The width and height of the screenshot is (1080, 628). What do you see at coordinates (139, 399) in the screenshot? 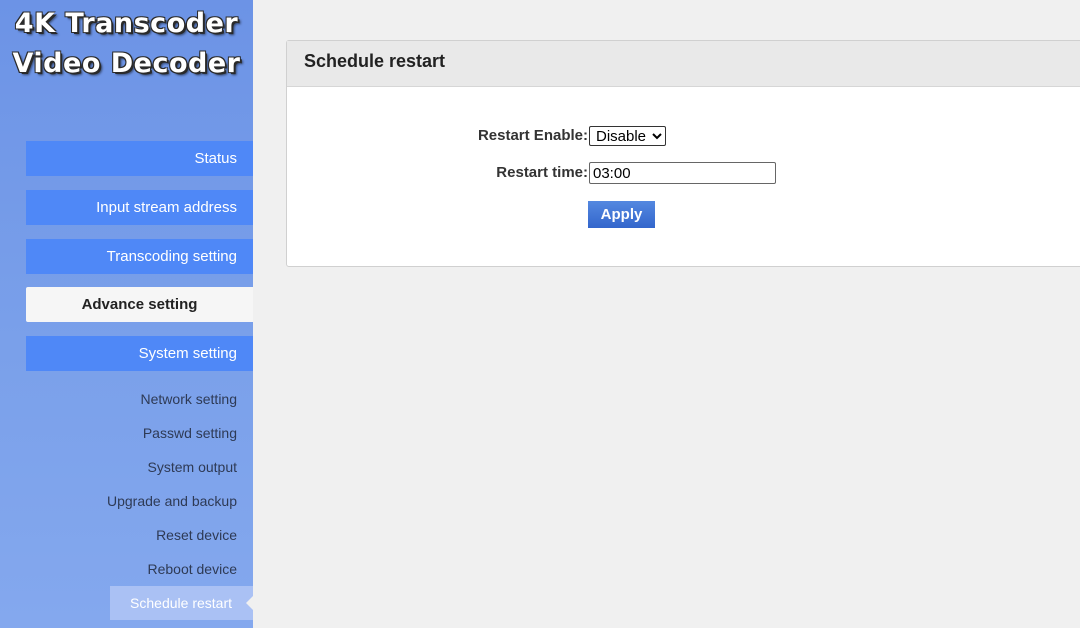
I see `submenu-network-setting: Network setting` at bounding box center [139, 399].